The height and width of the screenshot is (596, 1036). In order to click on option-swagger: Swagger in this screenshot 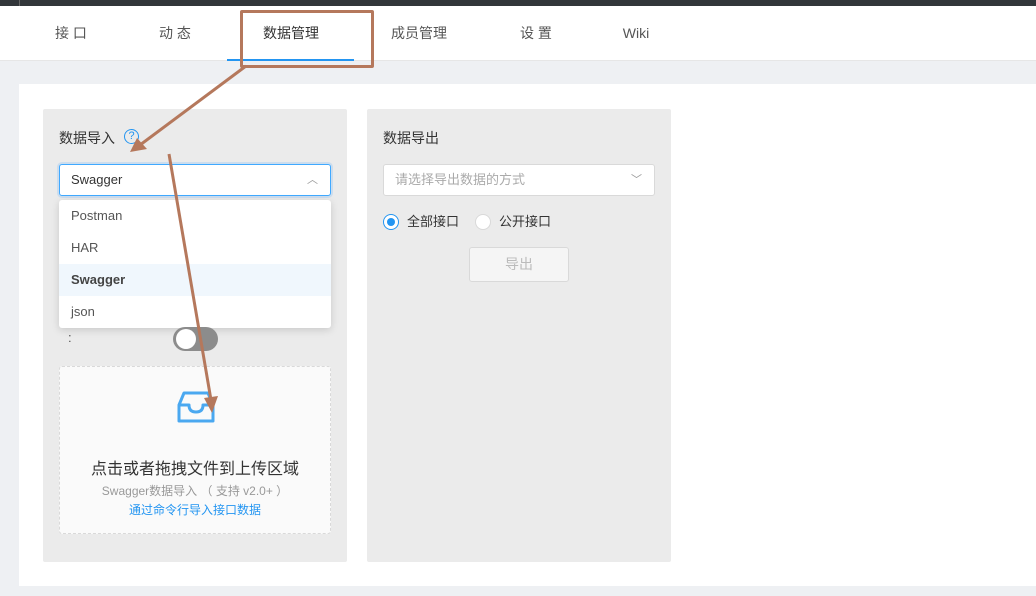, I will do `click(195, 280)`.